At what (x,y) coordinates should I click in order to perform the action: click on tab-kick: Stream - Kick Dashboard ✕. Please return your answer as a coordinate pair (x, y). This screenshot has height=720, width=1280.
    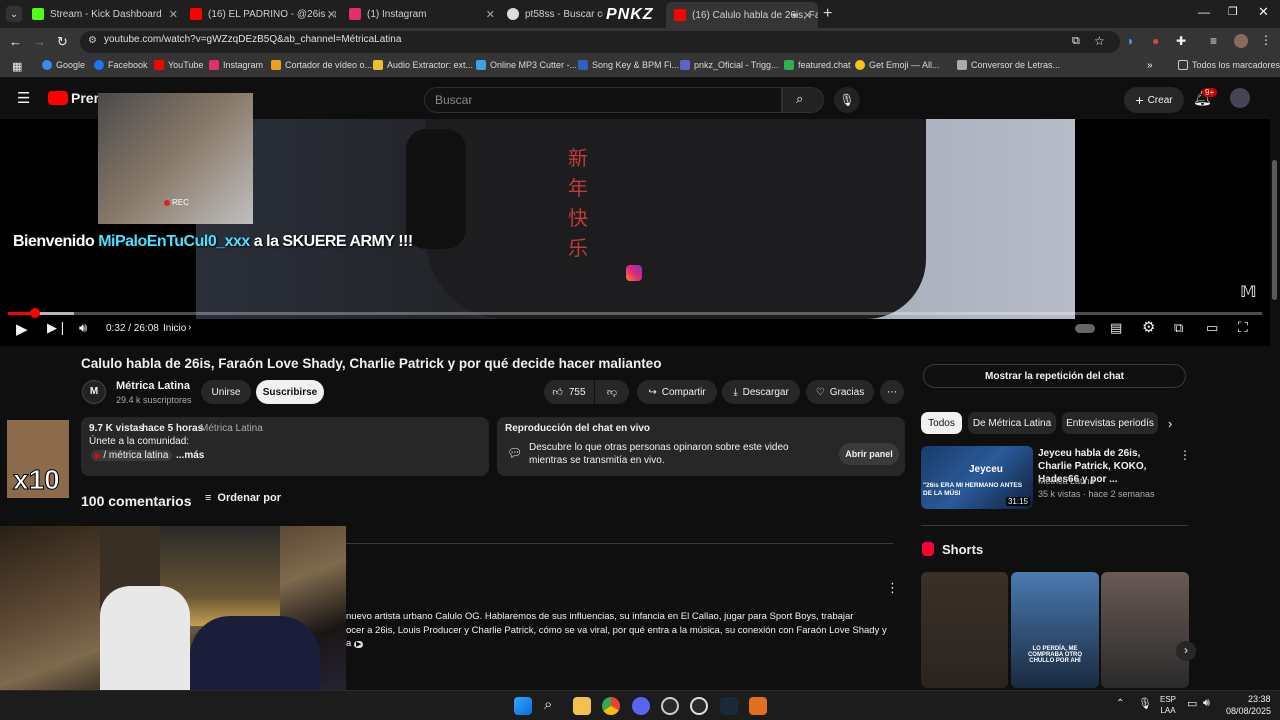
    Looking at the image, I should click on (105, 14).